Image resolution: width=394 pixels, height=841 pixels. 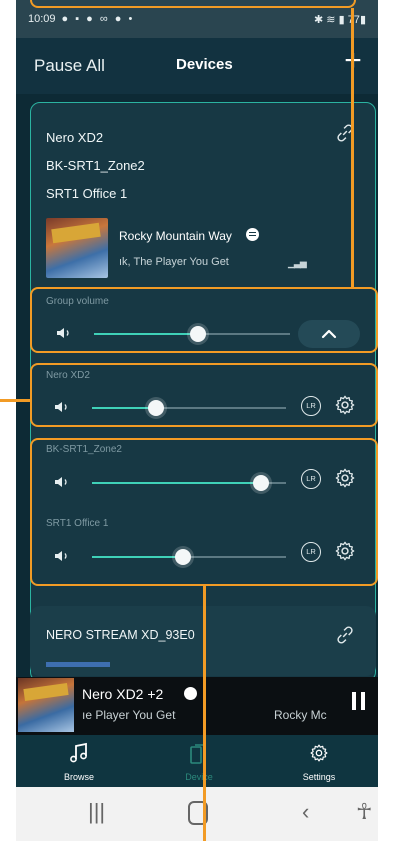 I want to click on android-nav-bar: ||| ‹ ☥, so click(x=197, y=814).